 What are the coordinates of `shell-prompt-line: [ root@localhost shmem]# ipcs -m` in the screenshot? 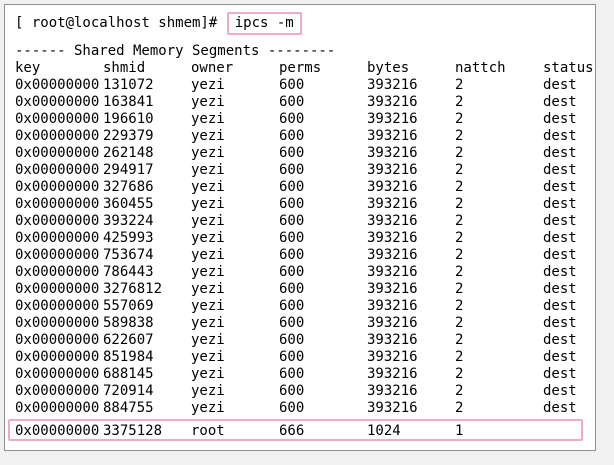 It's located at (158, 23).